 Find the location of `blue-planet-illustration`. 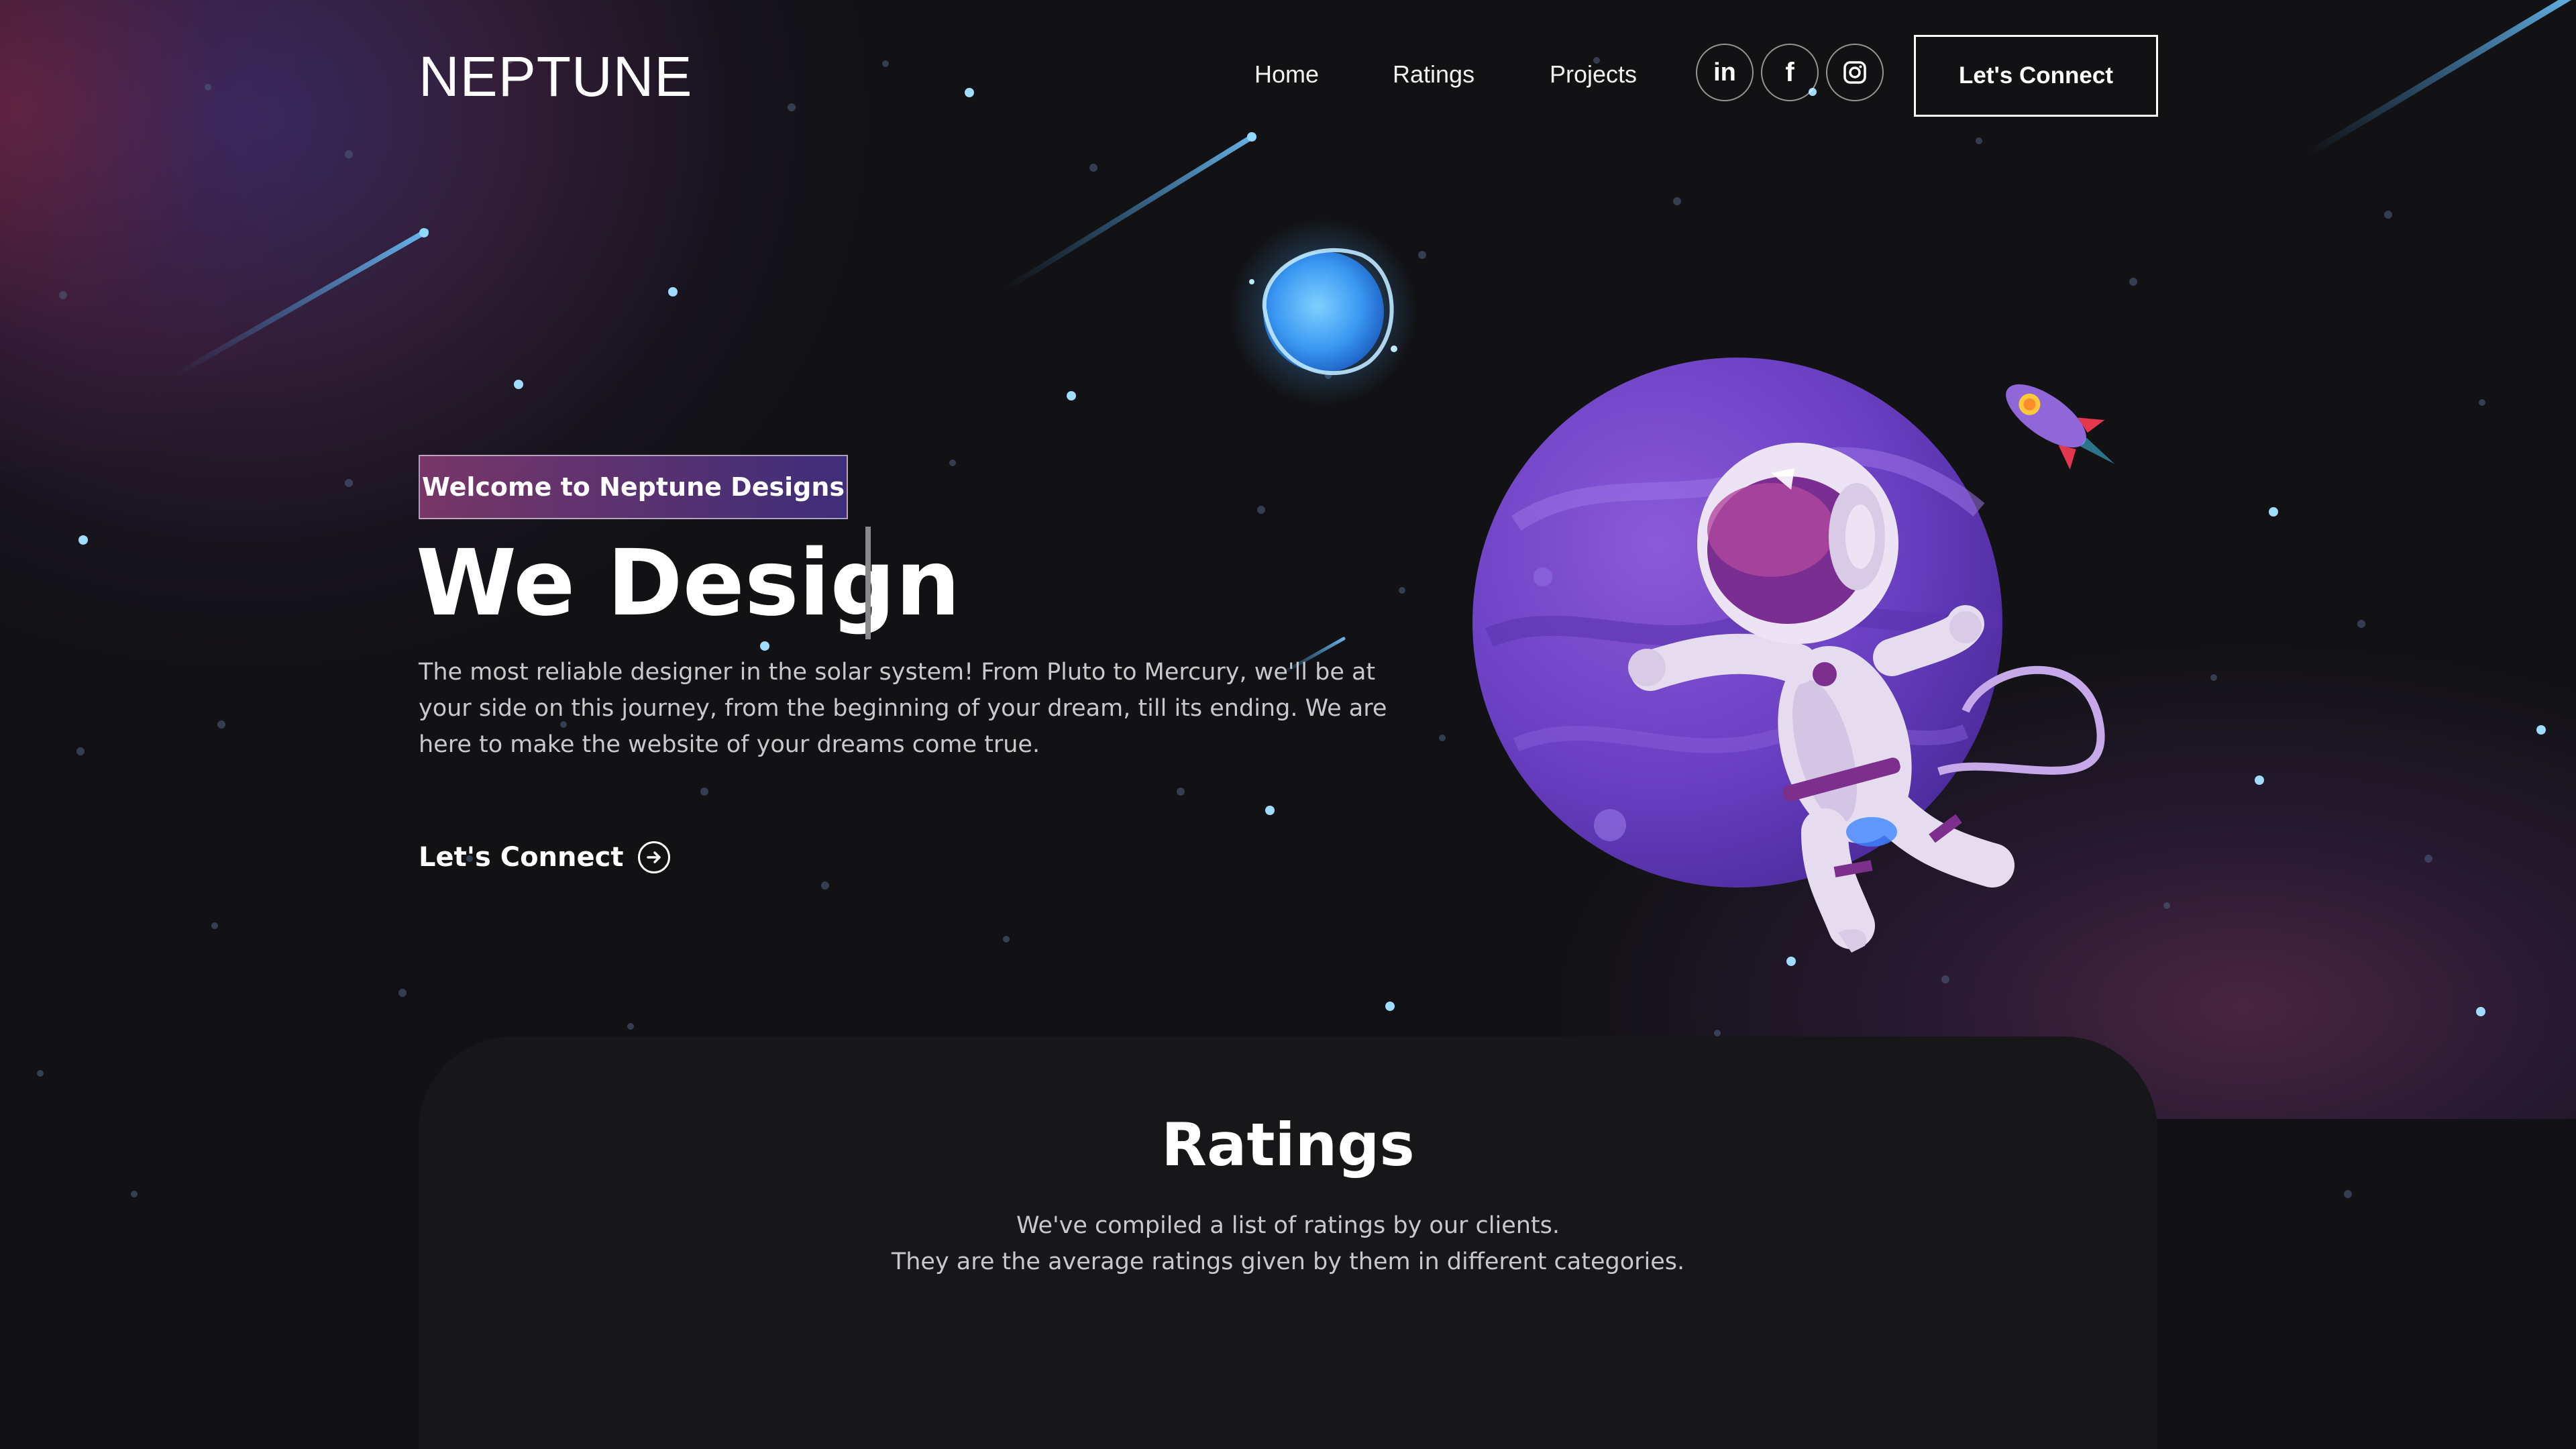

blue-planet-illustration is located at coordinates (1323, 312).